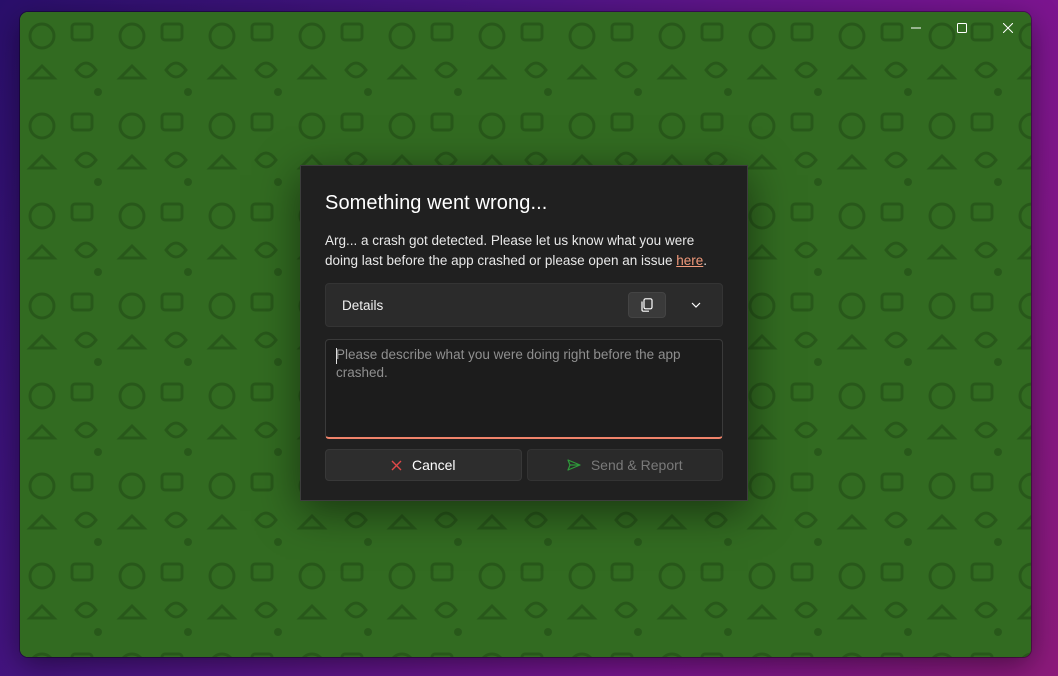 The width and height of the screenshot is (1058, 676). I want to click on close-window-button, so click(1008, 28).